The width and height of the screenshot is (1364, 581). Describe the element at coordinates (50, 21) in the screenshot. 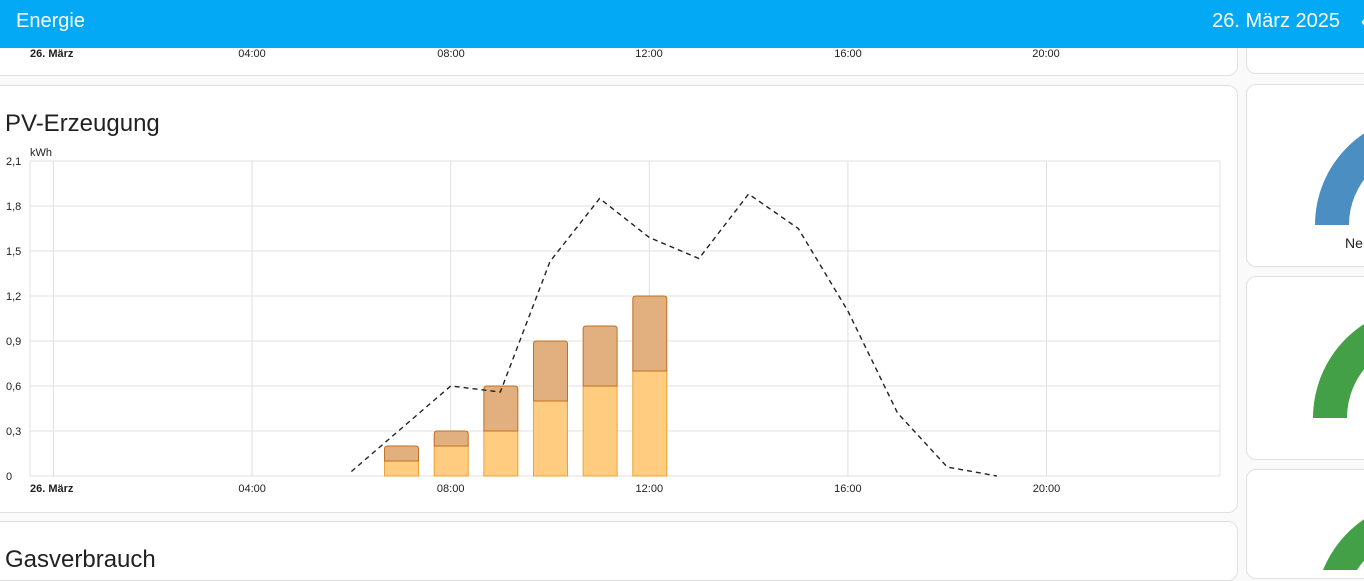

I see `app-title: Energie` at that location.